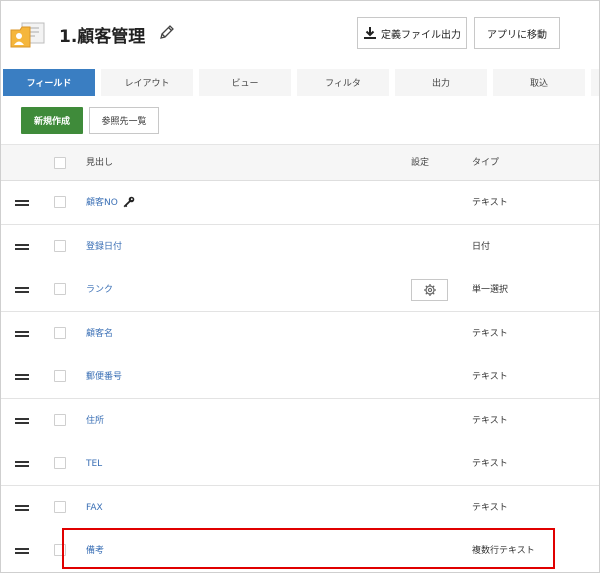 The width and height of the screenshot is (600, 573). What do you see at coordinates (300, 508) in the screenshot?
I see `table-row: FAX テキスト` at bounding box center [300, 508].